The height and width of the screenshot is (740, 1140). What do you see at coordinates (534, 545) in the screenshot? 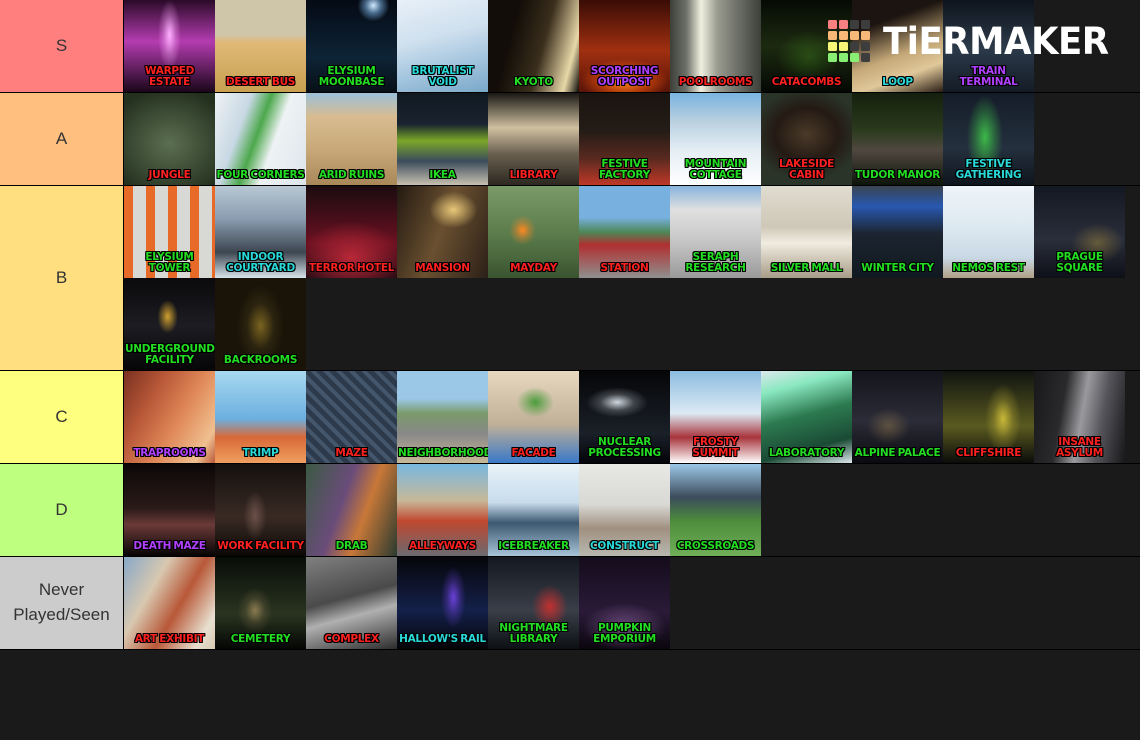
I see `tier-item-label: ICEBREAKER` at bounding box center [534, 545].